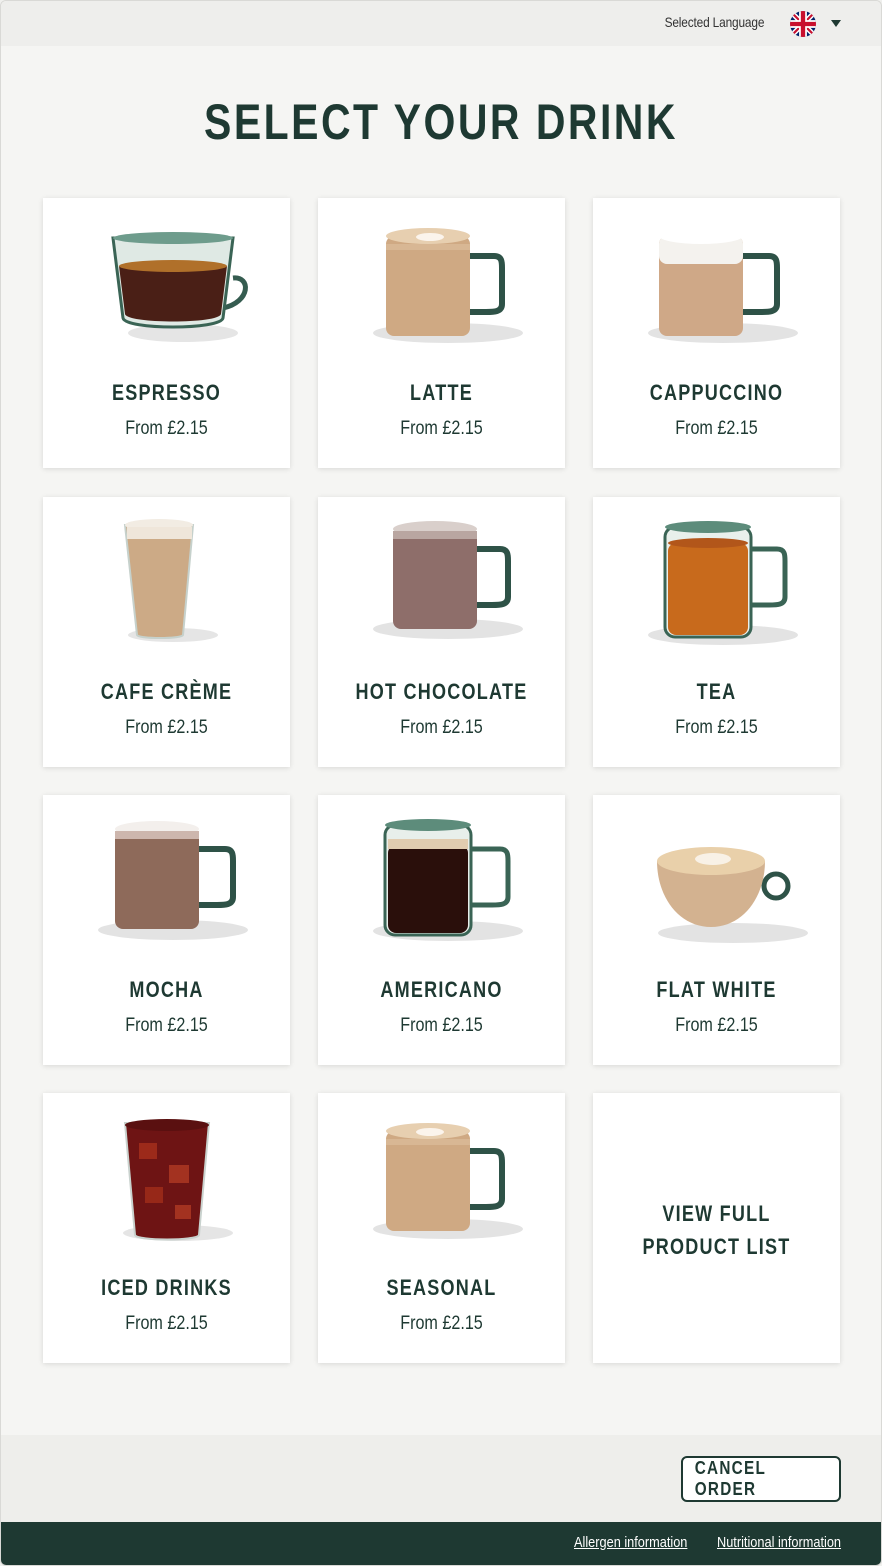 The width and height of the screenshot is (882, 1566). I want to click on uk-flag-icon, so click(803, 24).